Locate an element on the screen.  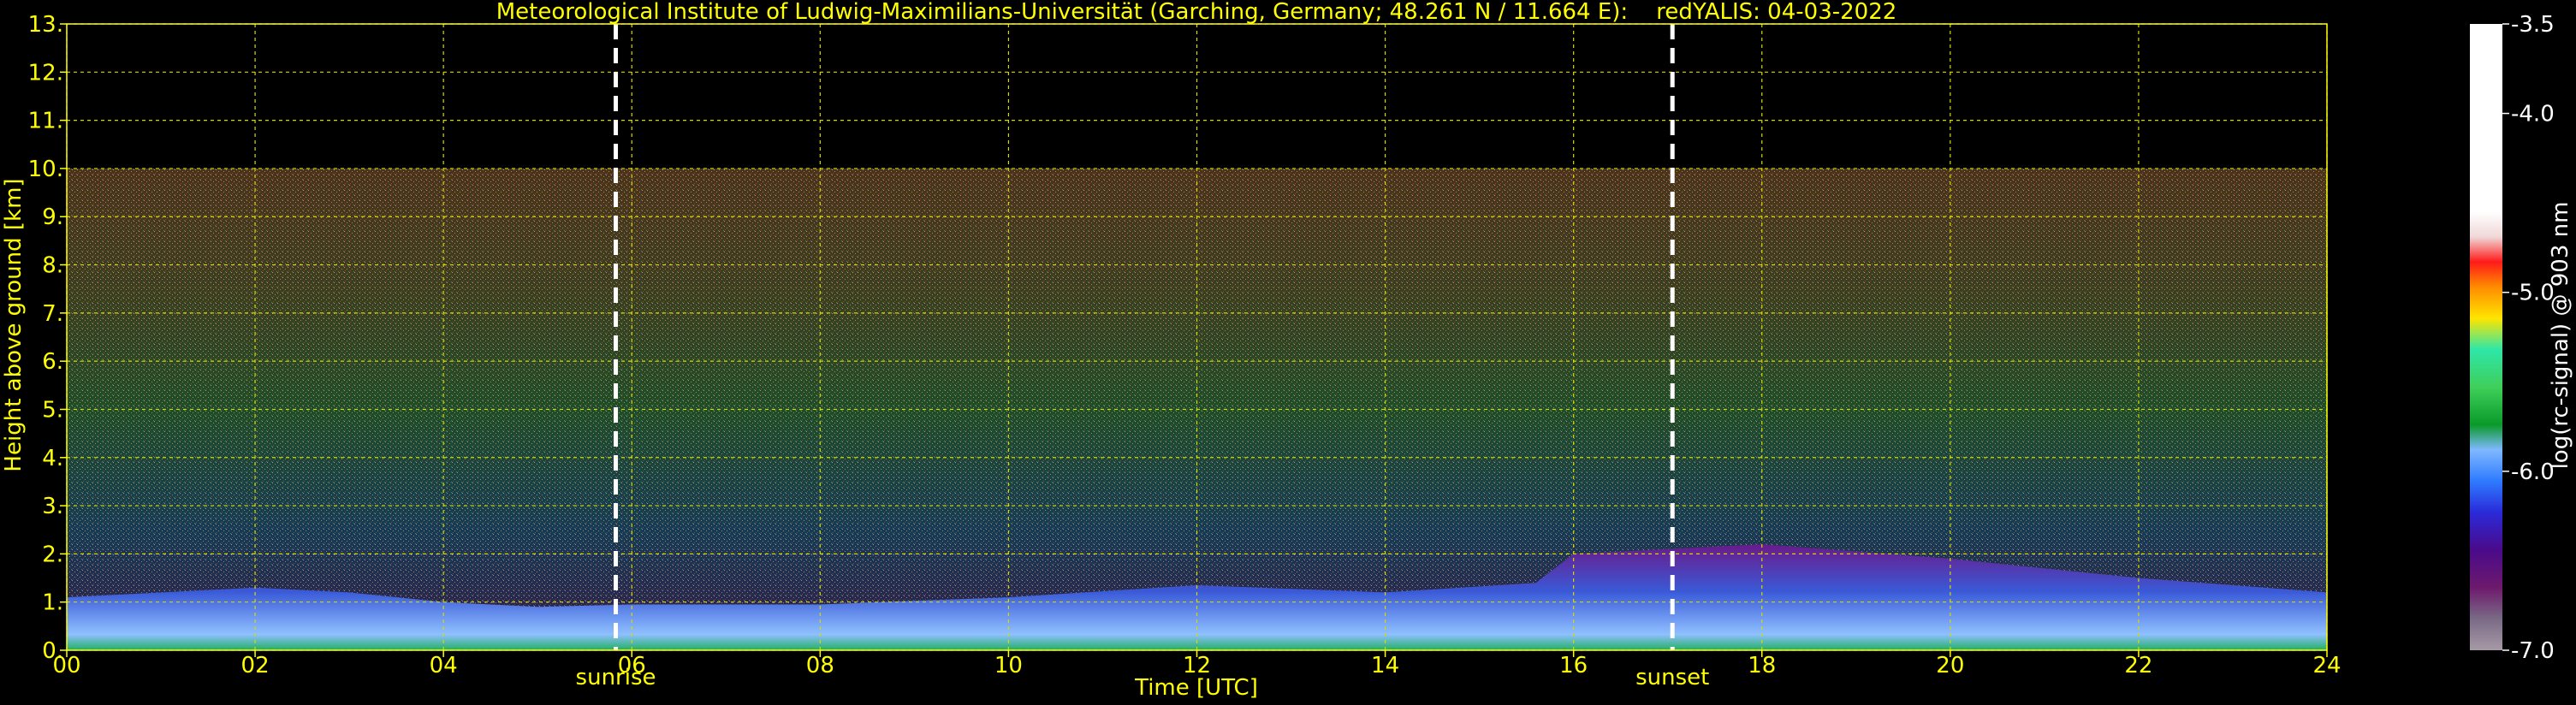
x-tick-label: 16 is located at coordinates (1573, 665).